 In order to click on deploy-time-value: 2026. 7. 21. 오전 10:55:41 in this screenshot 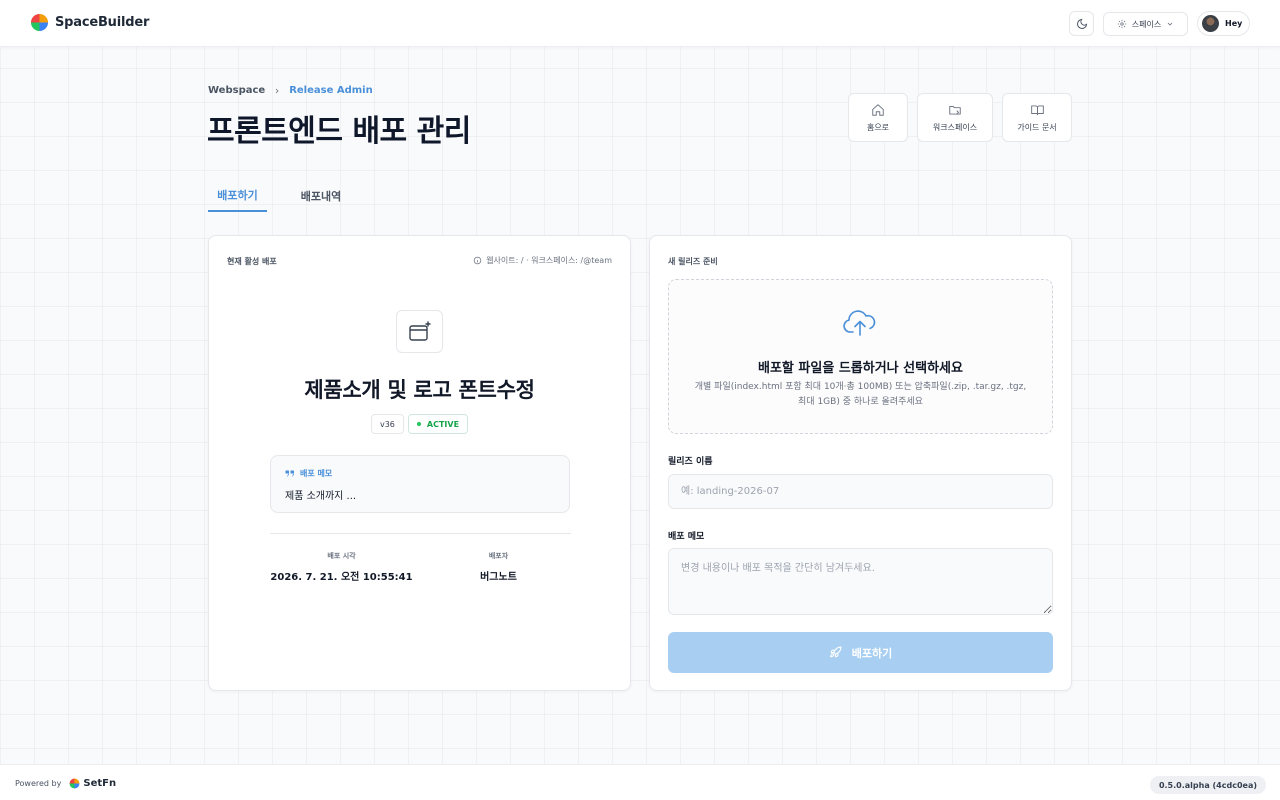, I will do `click(341, 577)`.